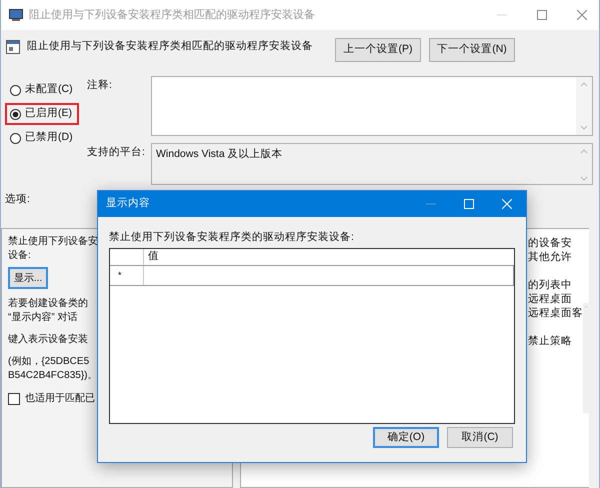 The width and height of the screenshot is (600, 488). I want to click on help-text: 的设备安, so click(550, 243).